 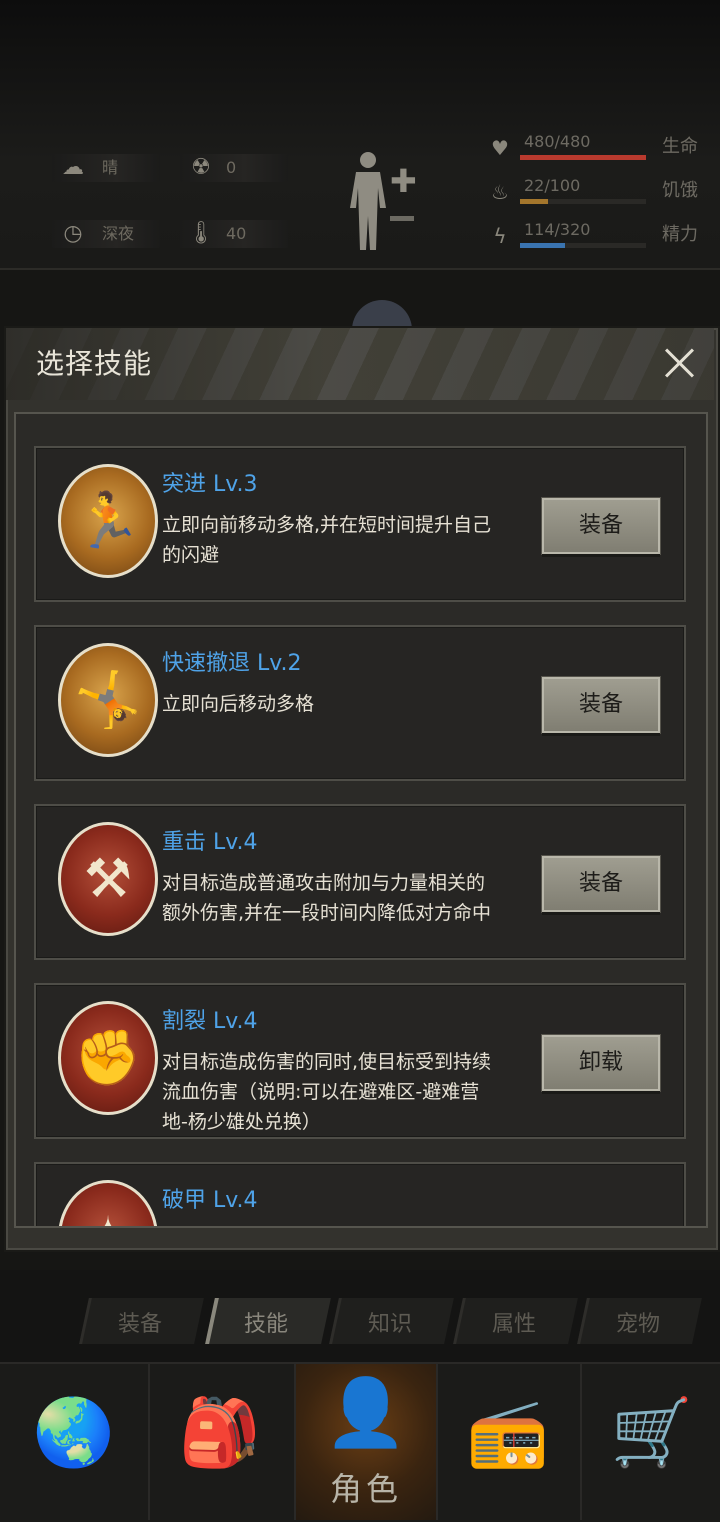 What do you see at coordinates (500, 236) in the screenshot?
I see `energy-icon: ϟ` at bounding box center [500, 236].